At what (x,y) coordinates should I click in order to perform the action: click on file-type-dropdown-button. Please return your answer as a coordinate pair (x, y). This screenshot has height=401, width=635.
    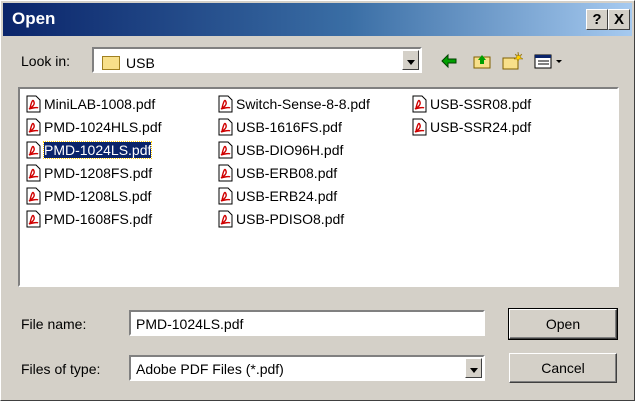
    Looking at the image, I should click on (473, 368).